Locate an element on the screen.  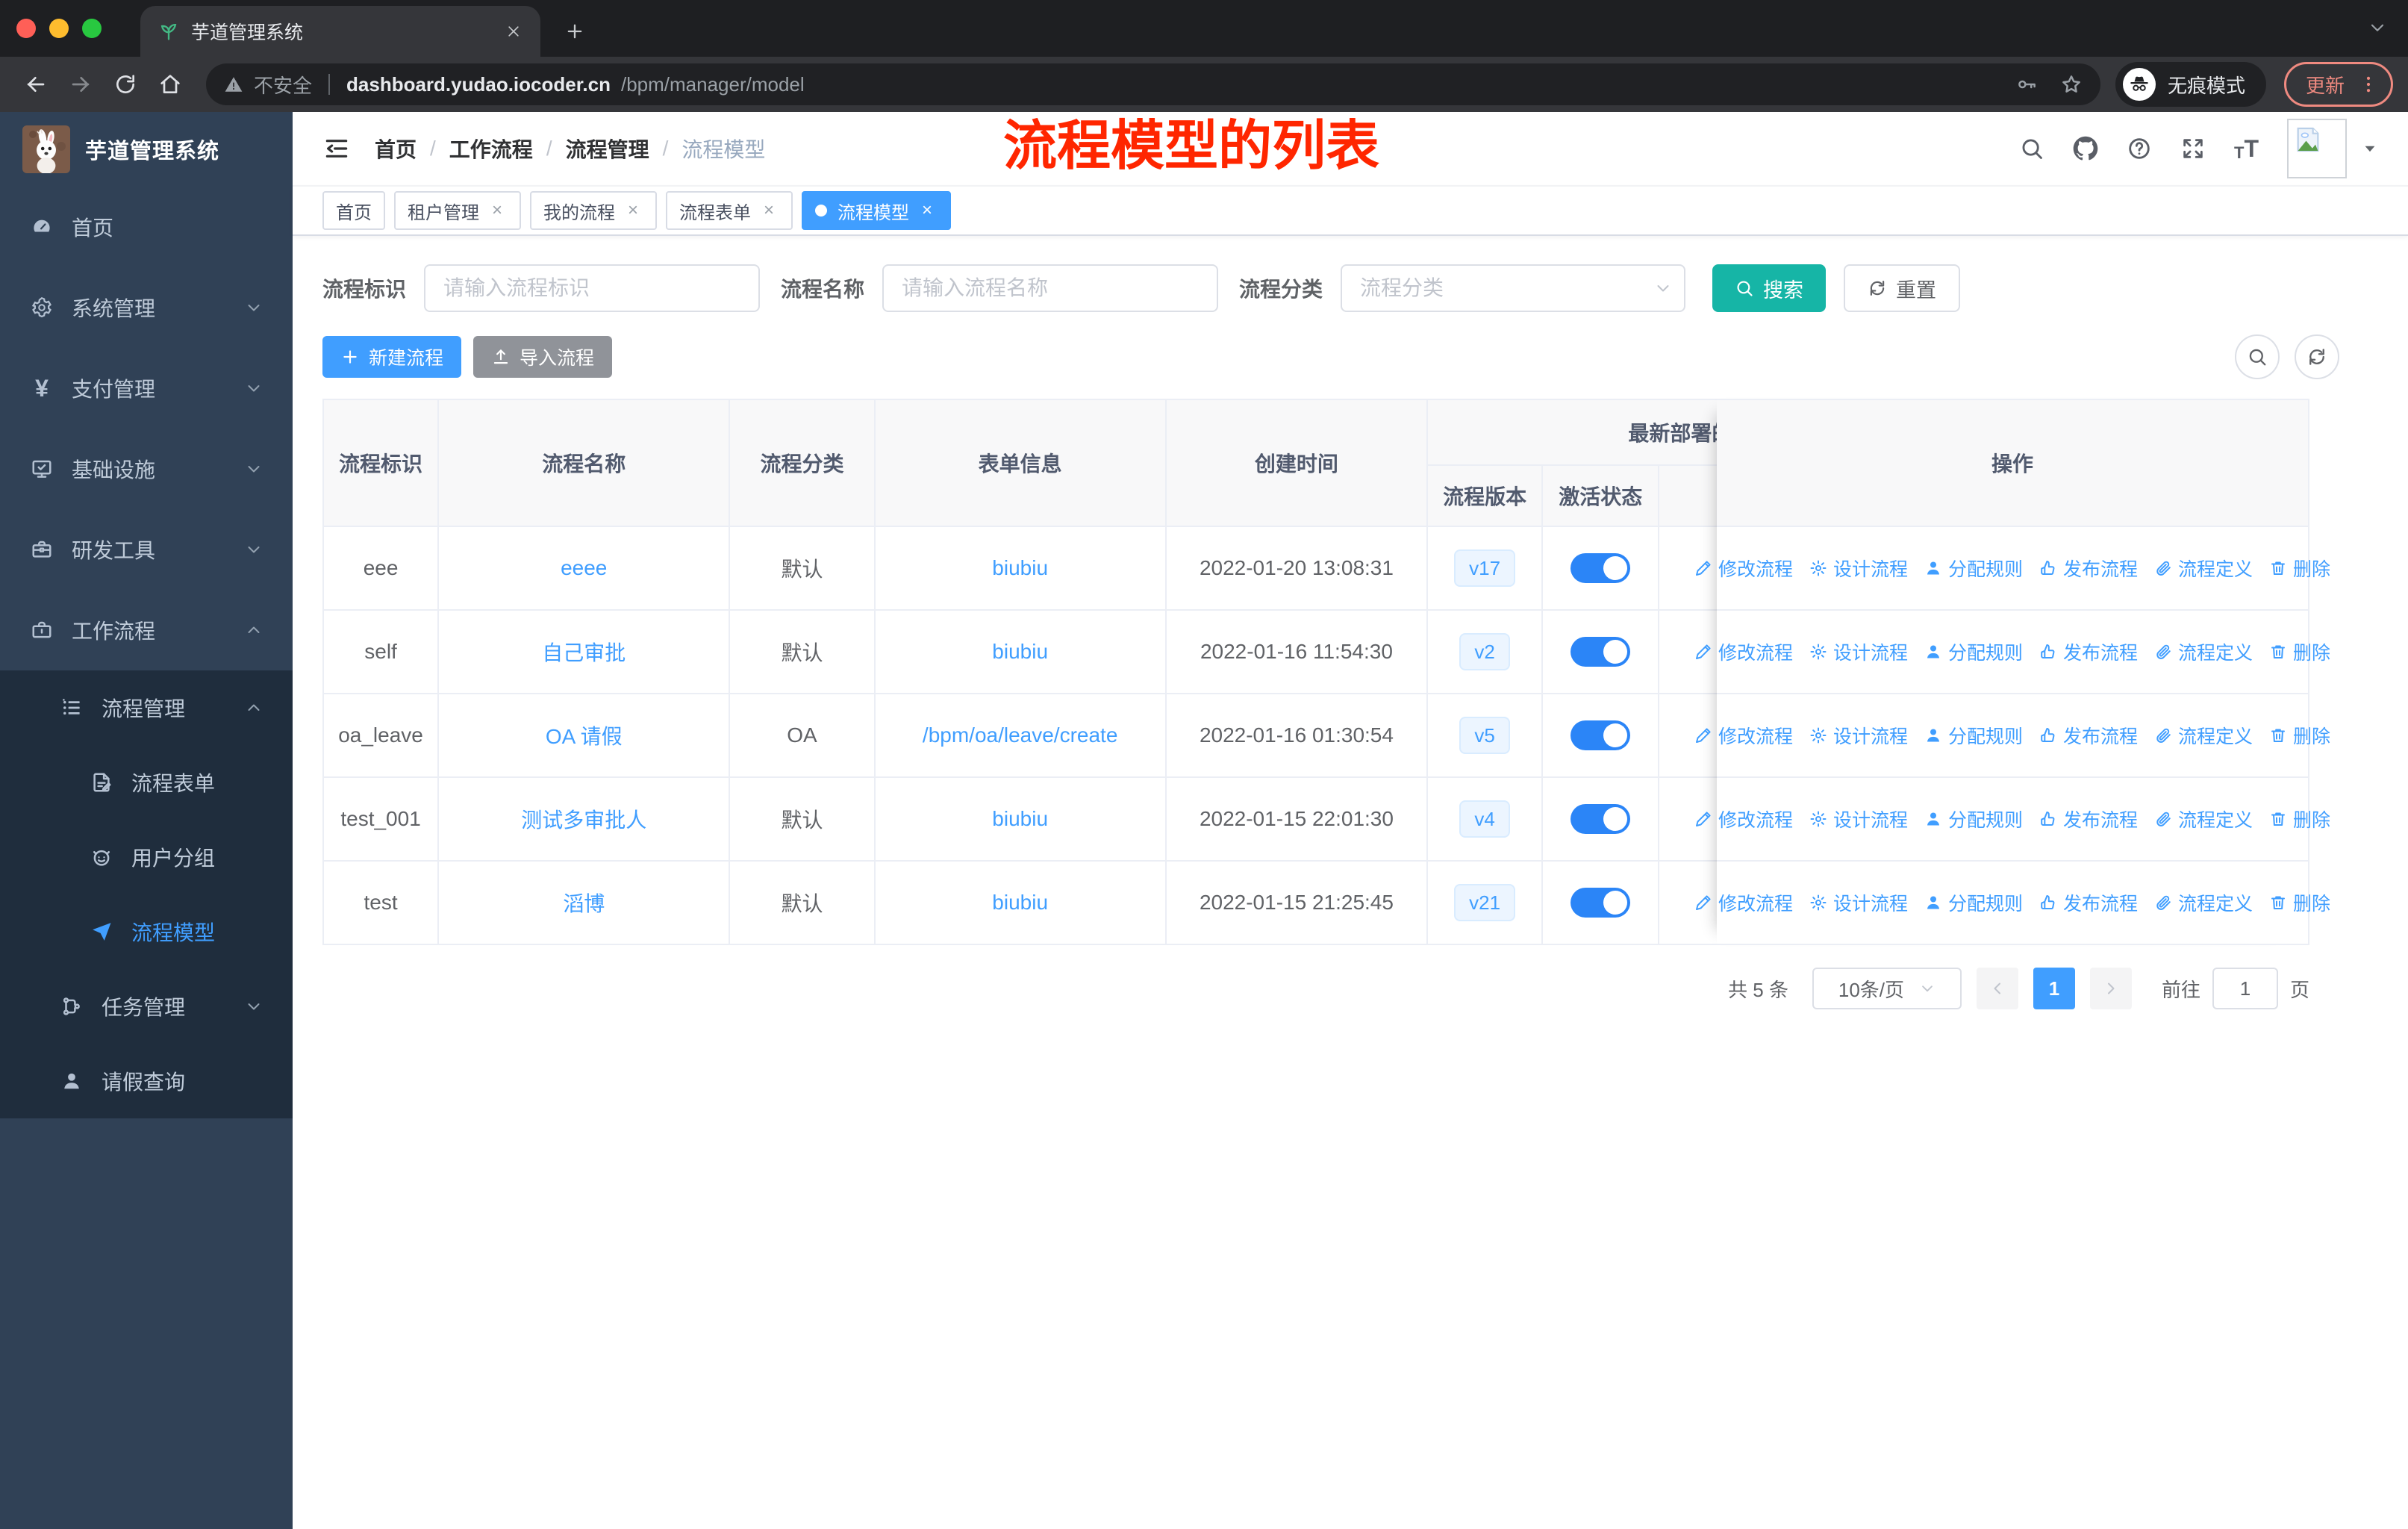
sidebar-item-workflow: 工作流程 is located at coordinates (146, 630).